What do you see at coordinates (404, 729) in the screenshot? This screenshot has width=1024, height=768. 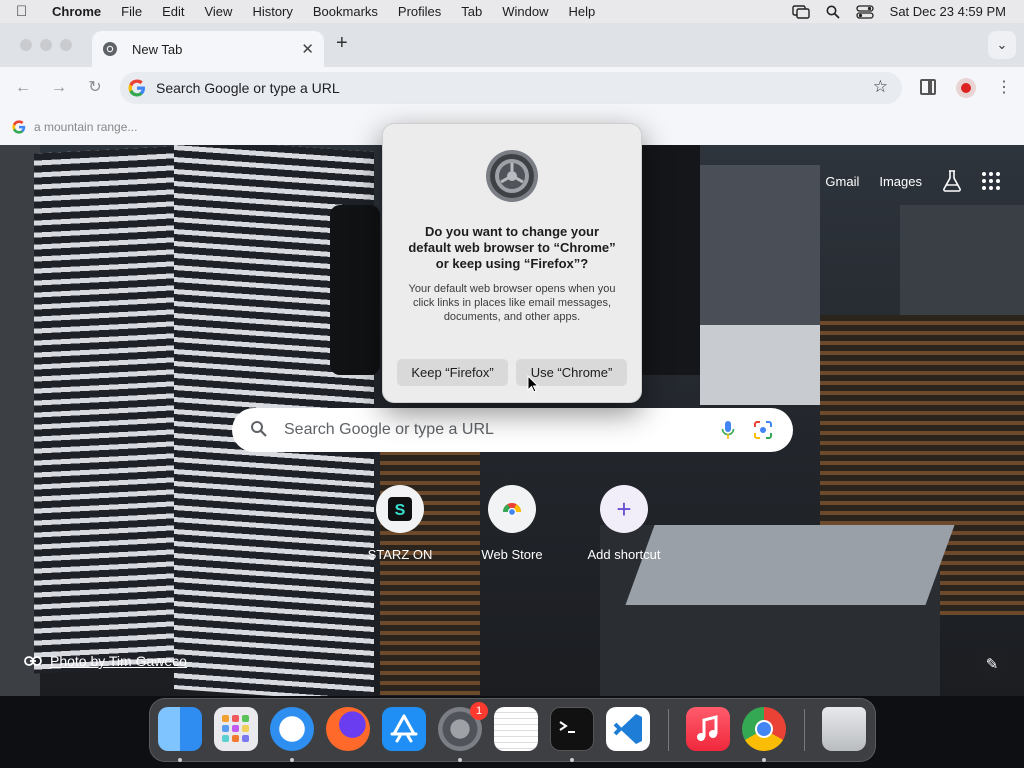 I see `app-store-icon` at bounding box center [404, 729].